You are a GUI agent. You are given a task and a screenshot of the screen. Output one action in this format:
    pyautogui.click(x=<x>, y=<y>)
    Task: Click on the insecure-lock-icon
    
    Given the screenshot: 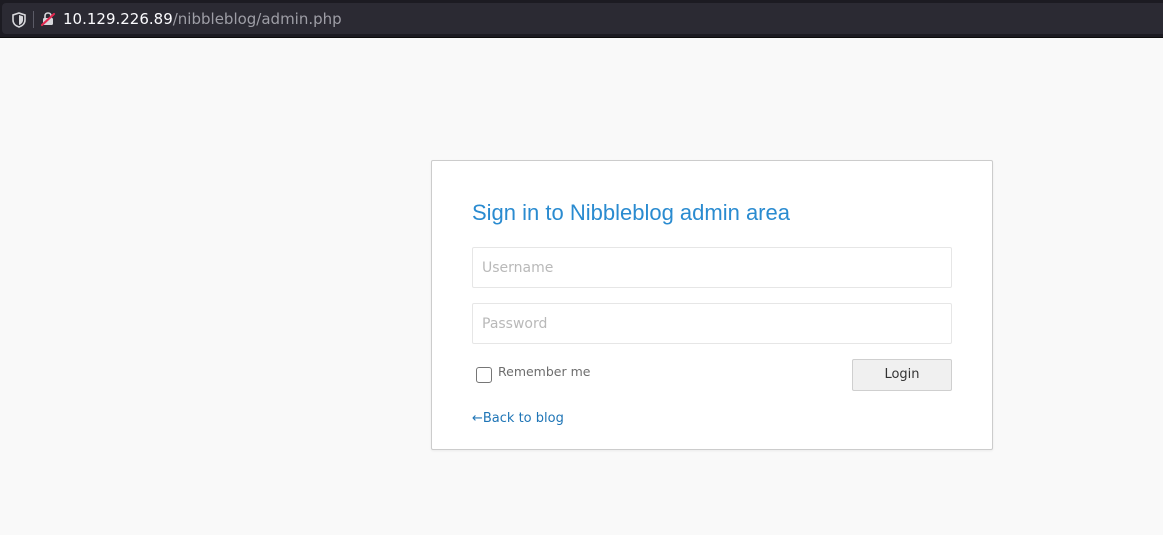 What is the action you would take?
    pyautogui.click(x=48, y=19)
    